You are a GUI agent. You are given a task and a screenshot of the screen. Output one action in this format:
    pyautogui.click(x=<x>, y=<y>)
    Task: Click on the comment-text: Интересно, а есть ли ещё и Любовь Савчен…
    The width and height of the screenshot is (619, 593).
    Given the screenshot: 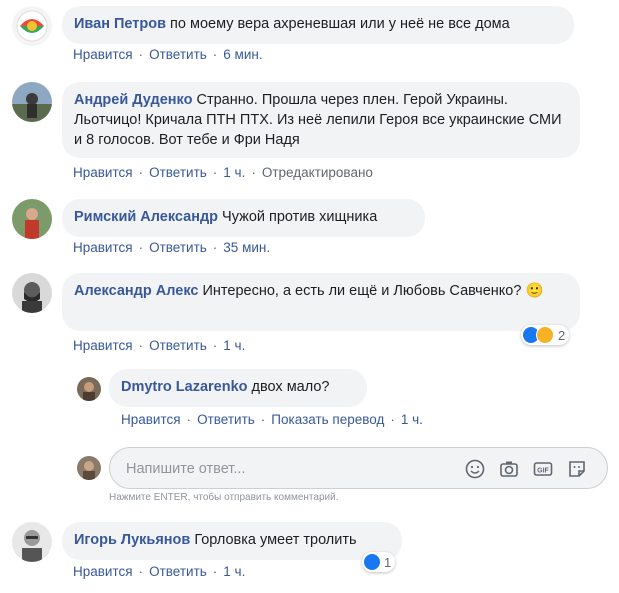 What is the action you would take?
    pyautogui.click(x=373, y=291)
    